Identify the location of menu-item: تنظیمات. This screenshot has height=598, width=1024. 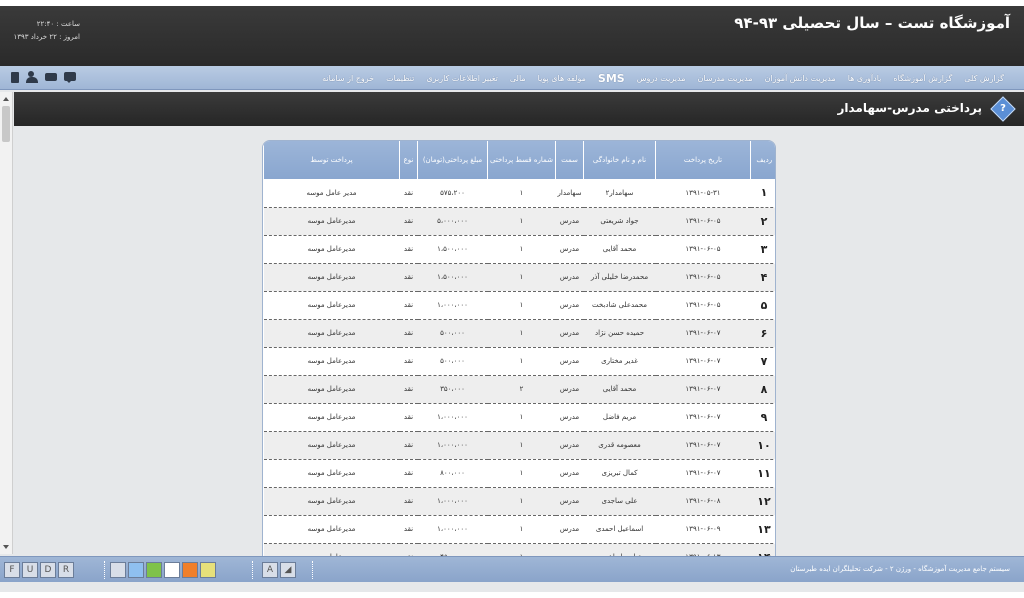
(400, 78).